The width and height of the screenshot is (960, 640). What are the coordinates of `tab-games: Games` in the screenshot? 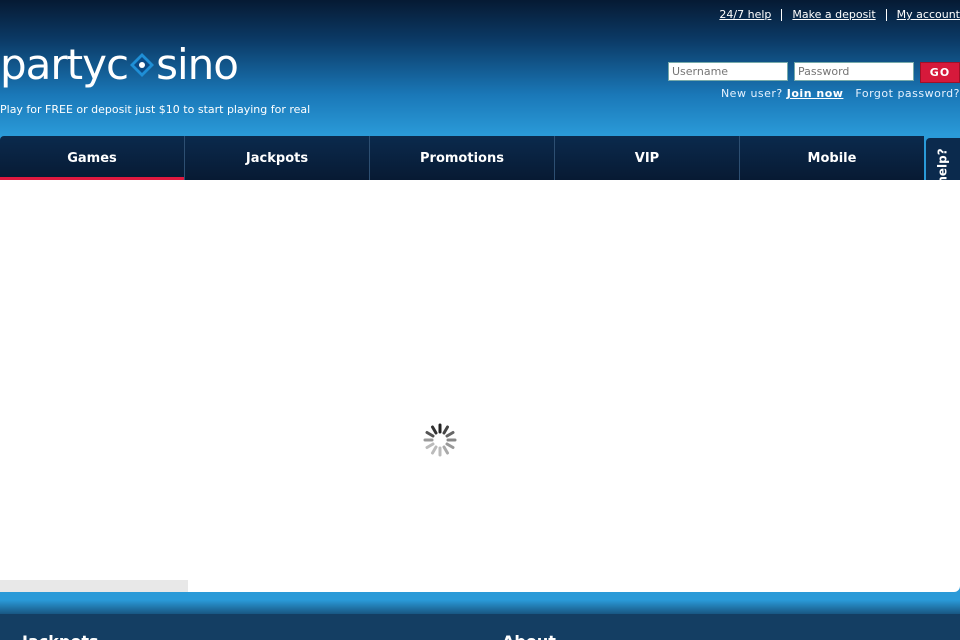 It's located at (92, 158).